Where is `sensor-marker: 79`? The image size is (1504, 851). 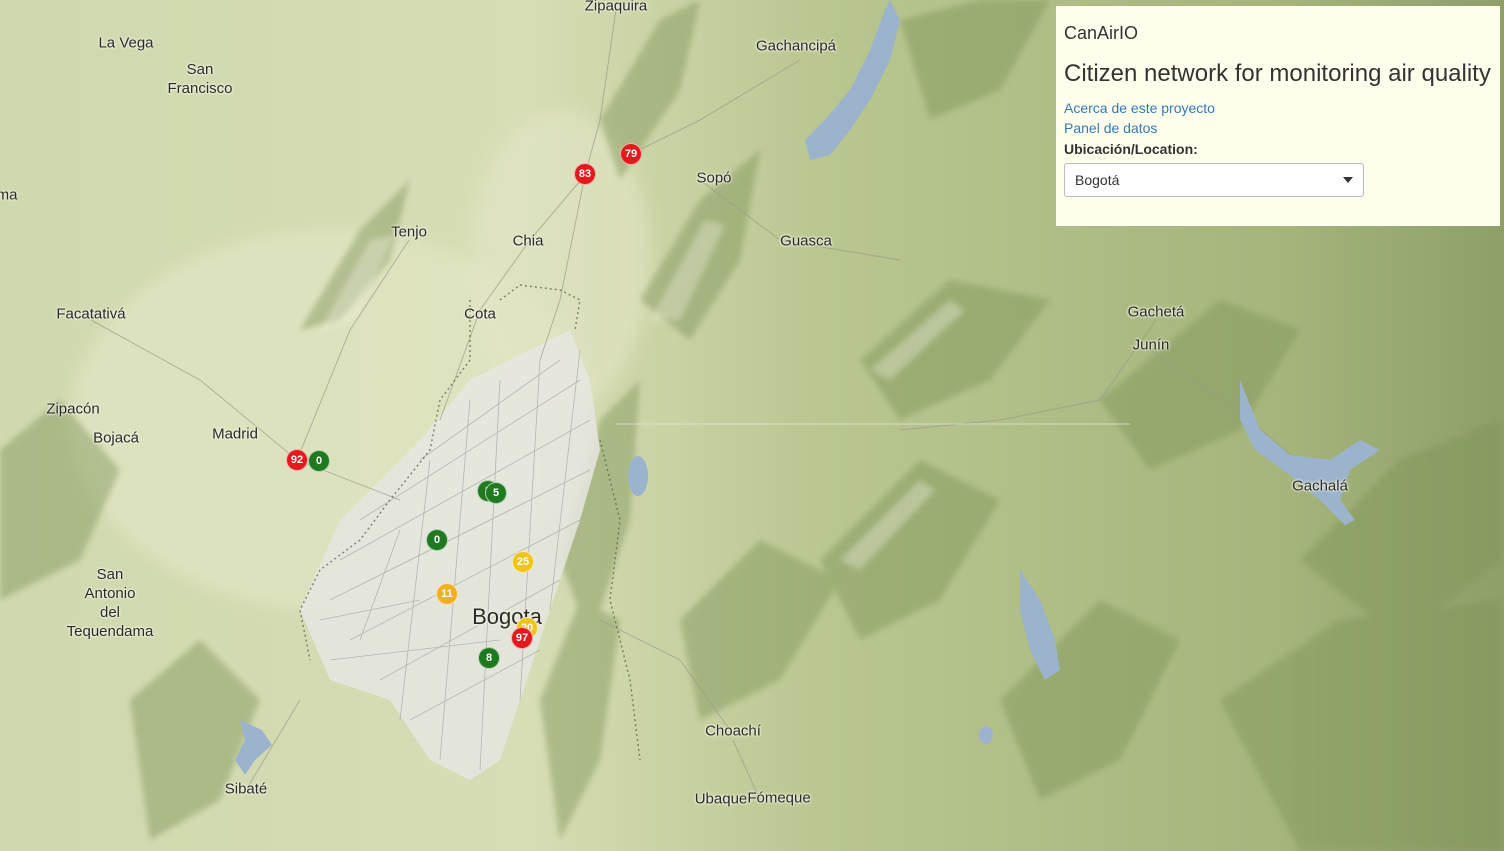
sensor-marker: 79 is located at coordinates (631, 154).